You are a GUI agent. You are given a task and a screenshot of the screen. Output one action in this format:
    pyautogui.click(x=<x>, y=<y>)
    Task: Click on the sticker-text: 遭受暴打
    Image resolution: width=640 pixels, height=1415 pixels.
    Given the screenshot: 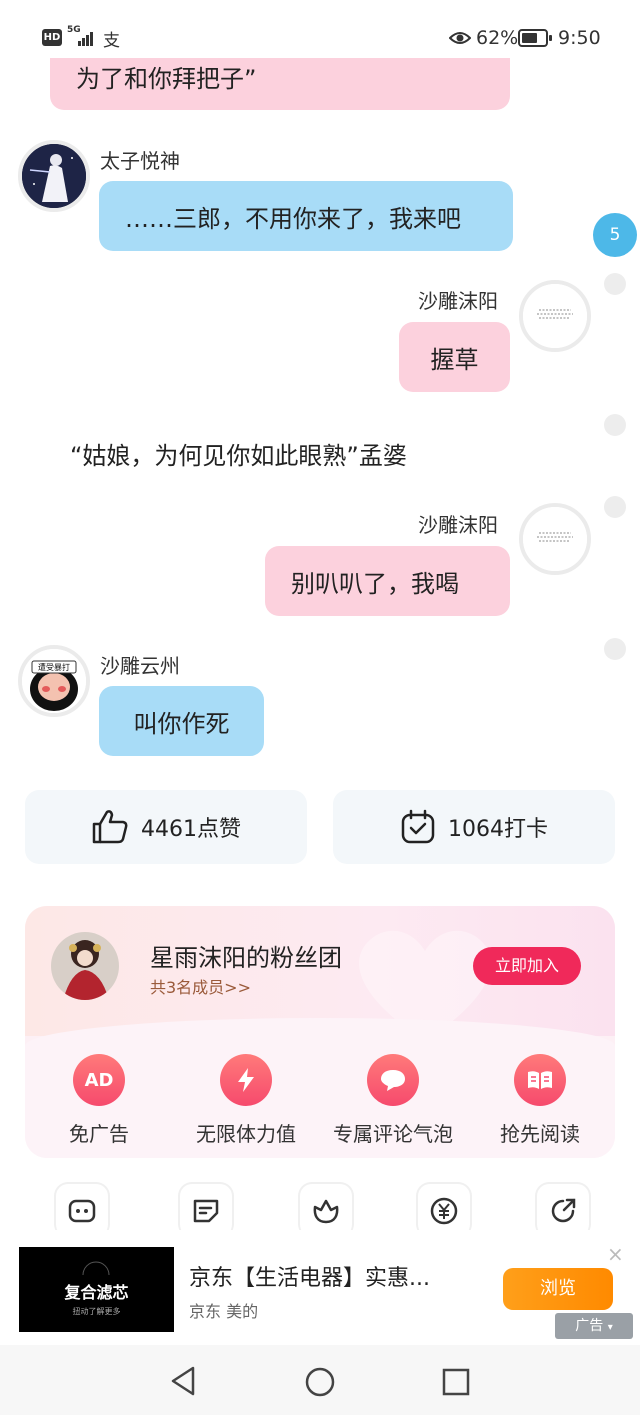 What is the action you would take?
    pyautogui.click(x=54, y=667)
    